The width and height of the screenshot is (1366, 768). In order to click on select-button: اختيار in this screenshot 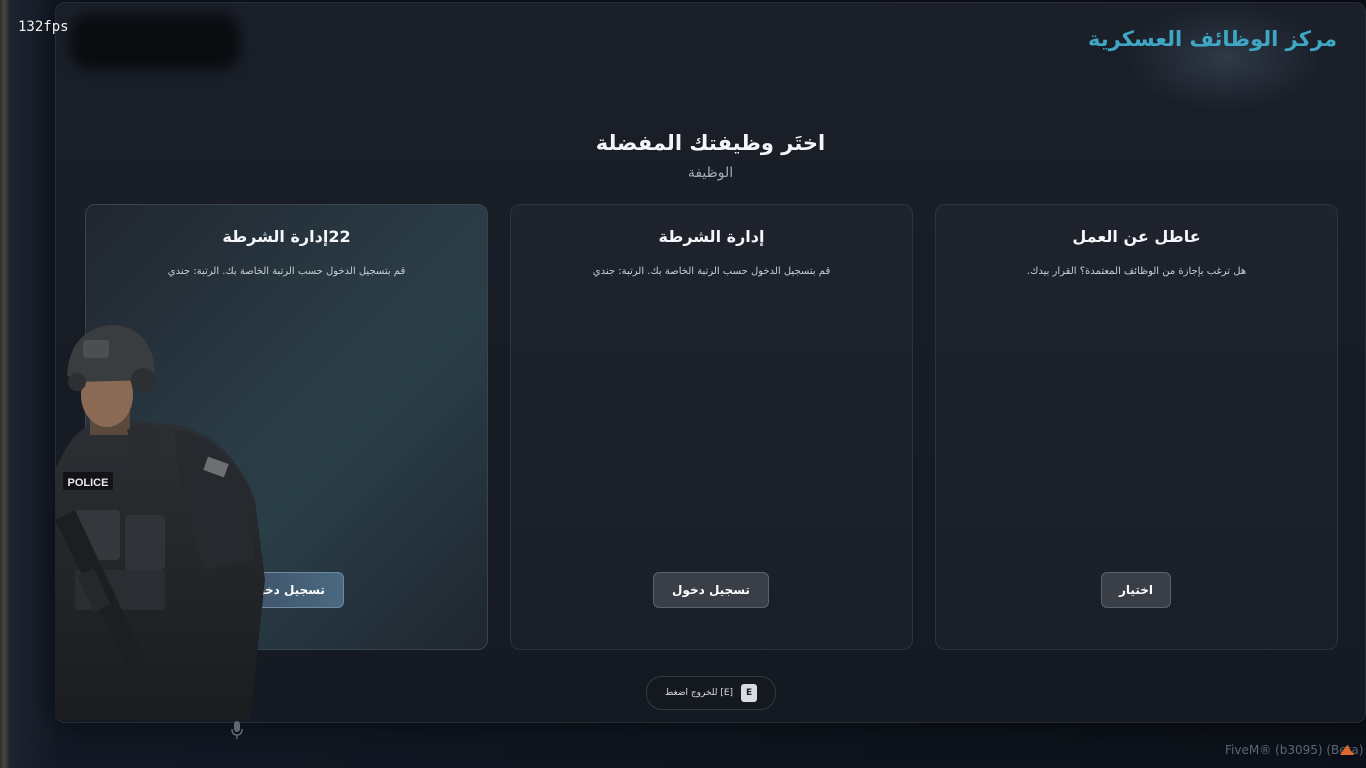, I will do `click(1136, 590)`.